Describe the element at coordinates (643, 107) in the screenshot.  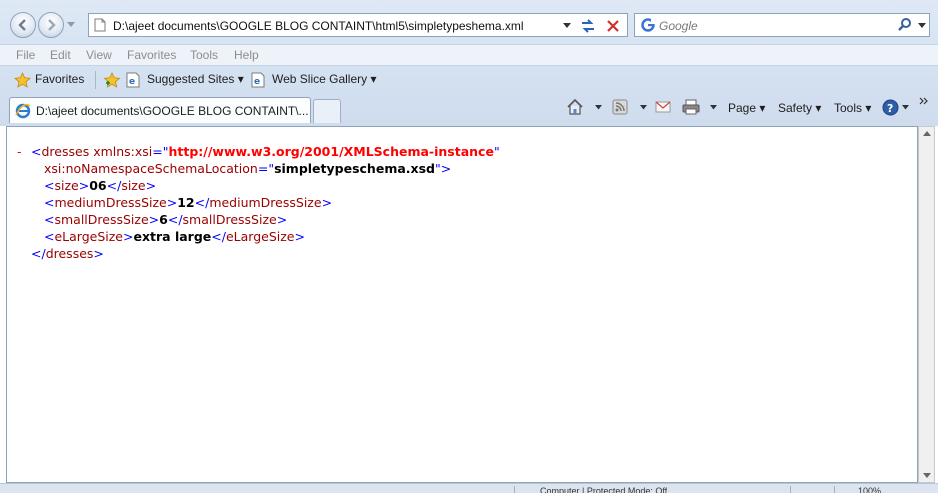
I see `feed-dropdown-icon` at that location.